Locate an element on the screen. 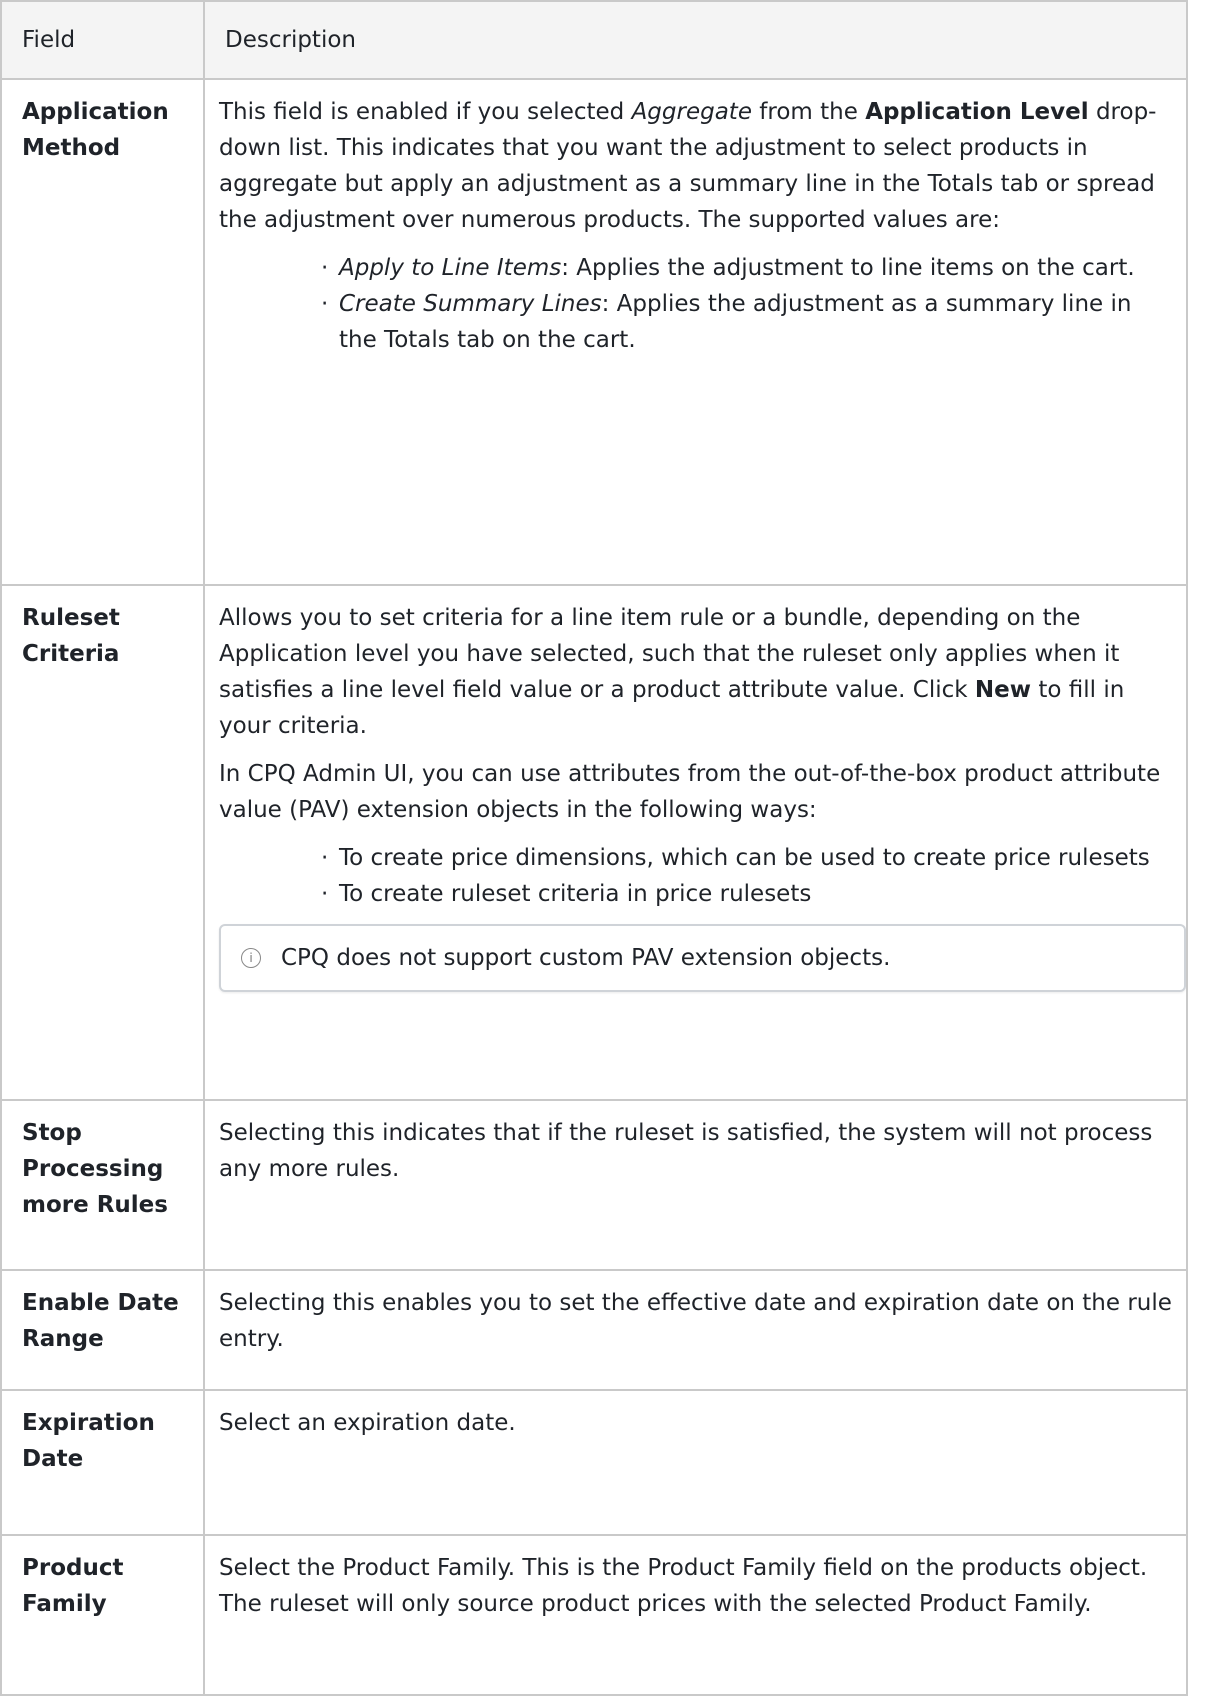  field-name: Product Family is located at coordinates (73, 1586).